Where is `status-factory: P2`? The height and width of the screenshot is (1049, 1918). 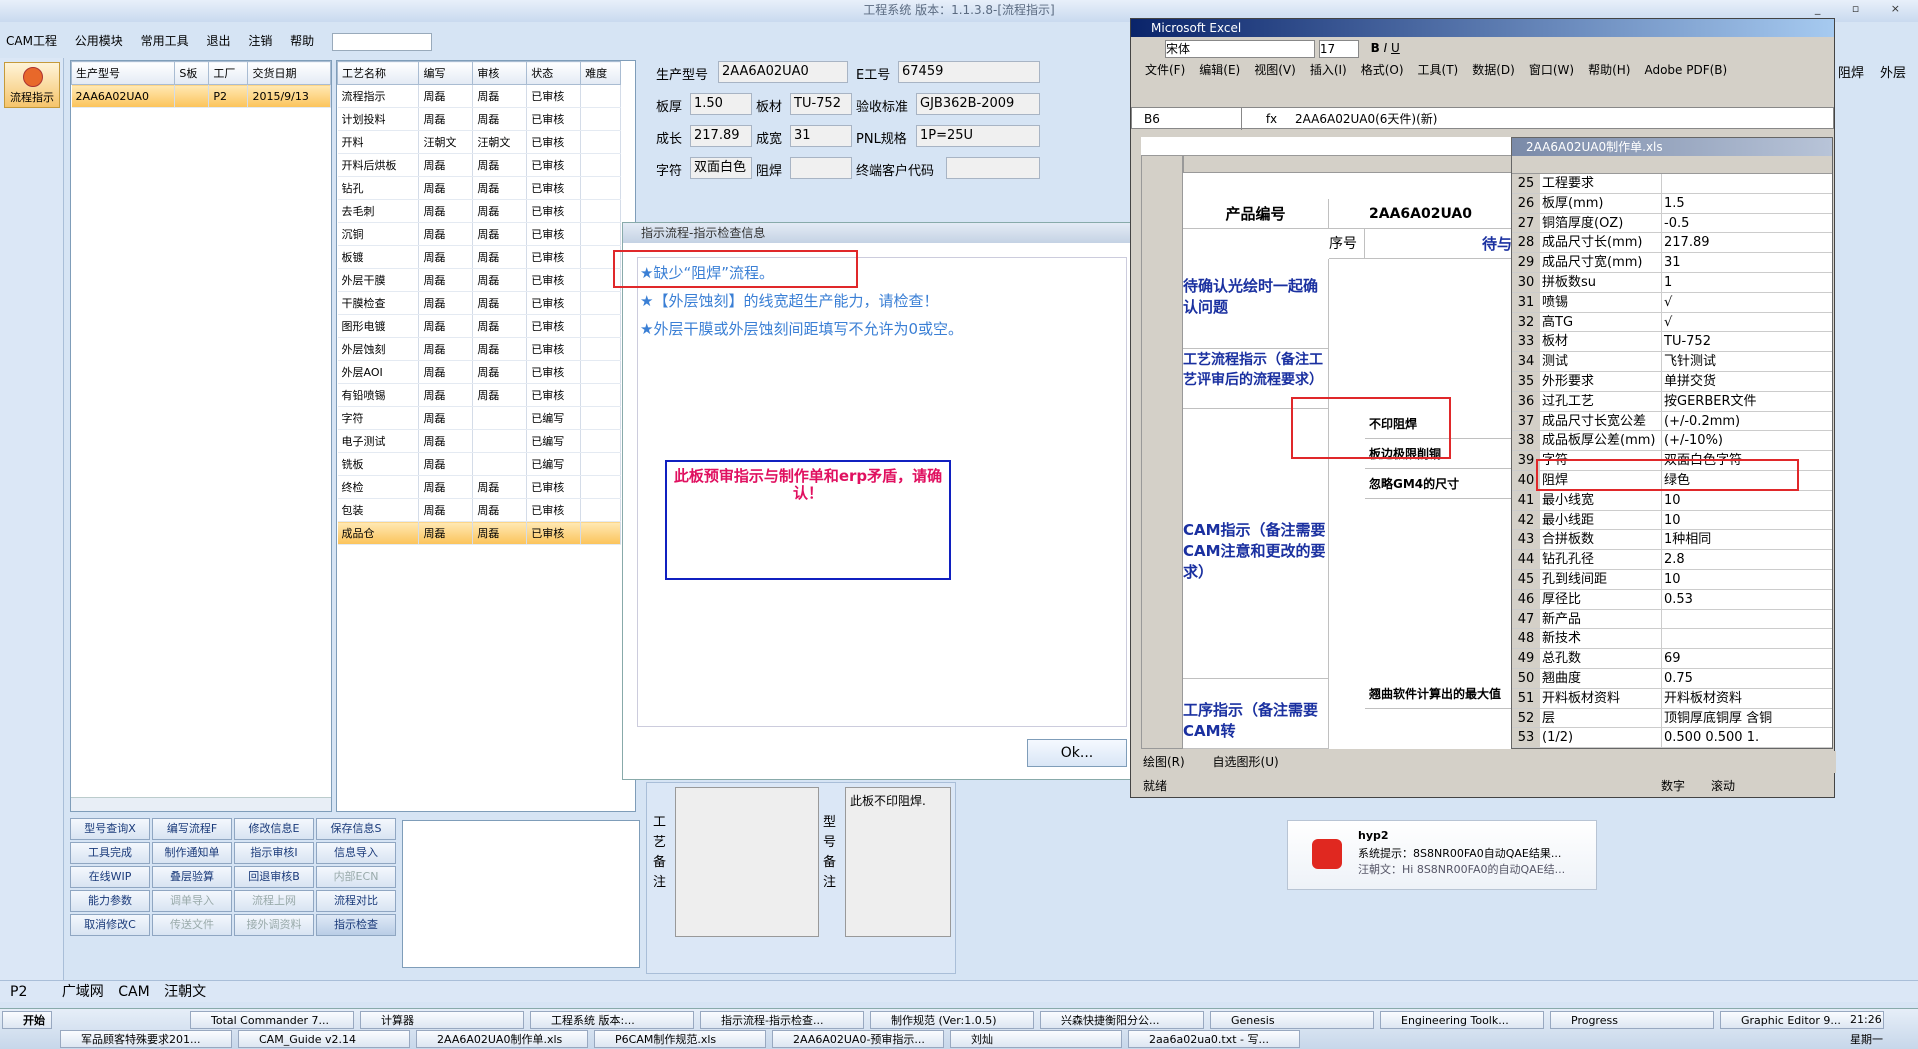
status-factory: P2 is located at coordinates (18, 992).